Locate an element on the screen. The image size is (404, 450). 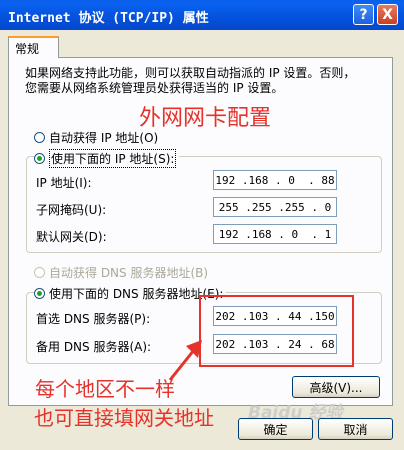
auto-ip-label: 自动获得 IP 地址(O) is located at coordinates (104, 138).